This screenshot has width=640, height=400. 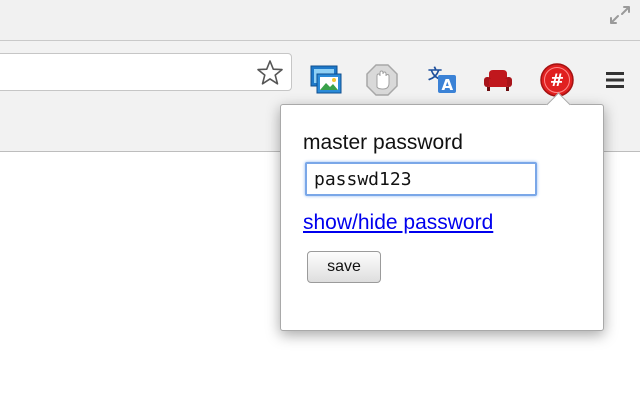 I want to click on sofa-extension-button, so click(x=498, y=80).